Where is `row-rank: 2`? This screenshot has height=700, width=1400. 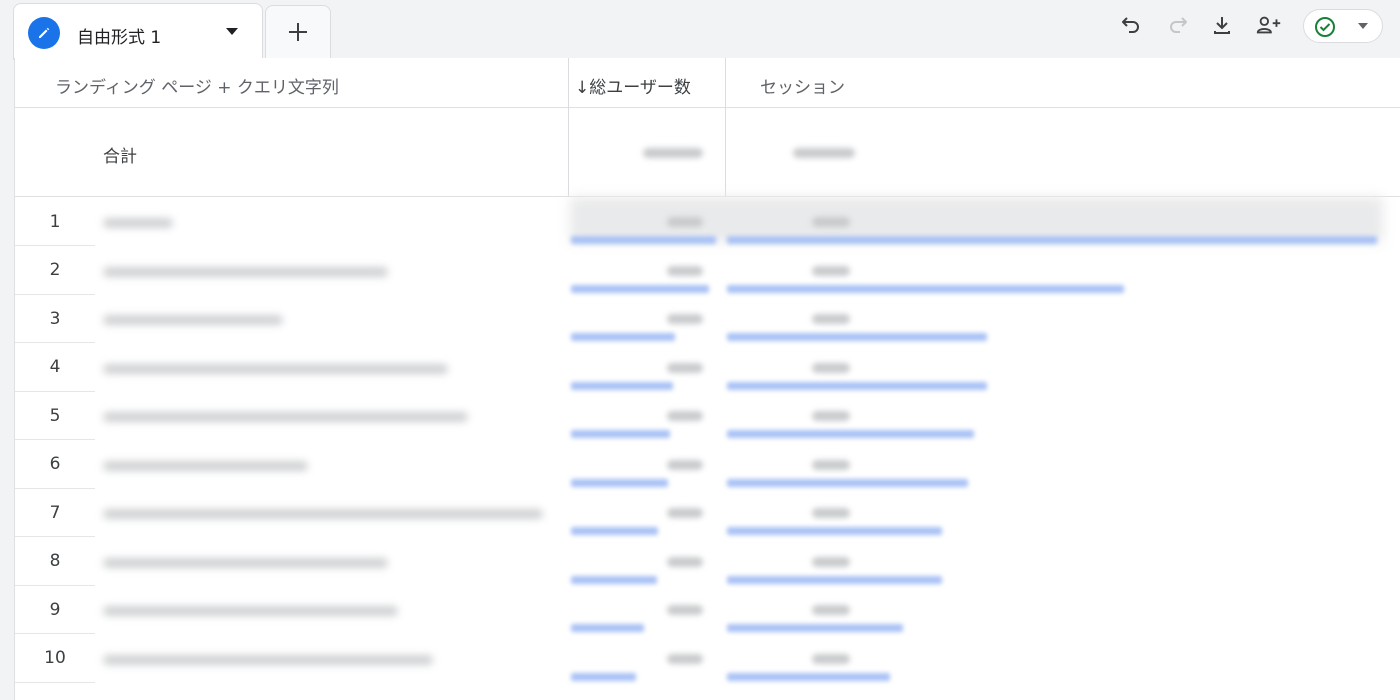 row-rank: 2 is located at coordinates (55, 271).